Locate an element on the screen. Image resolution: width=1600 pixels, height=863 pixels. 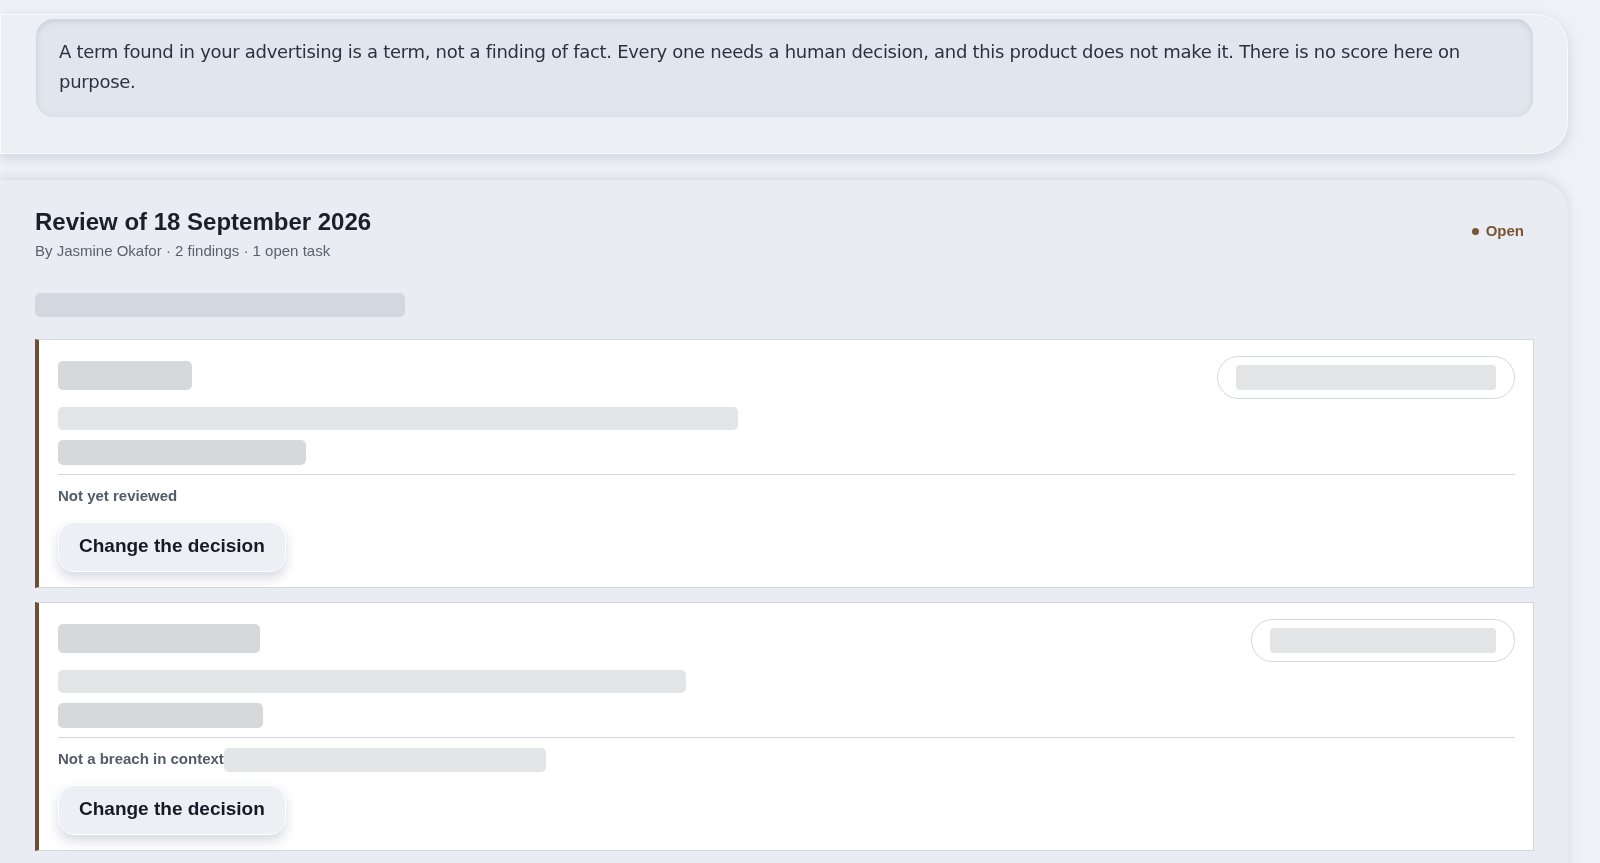
notice-text: A term found in your advertising is a term, not a finding of fact. Every one needs a human decision, and this product does not make it. There is no score here on purpose. is located at coordinates (784, 68).